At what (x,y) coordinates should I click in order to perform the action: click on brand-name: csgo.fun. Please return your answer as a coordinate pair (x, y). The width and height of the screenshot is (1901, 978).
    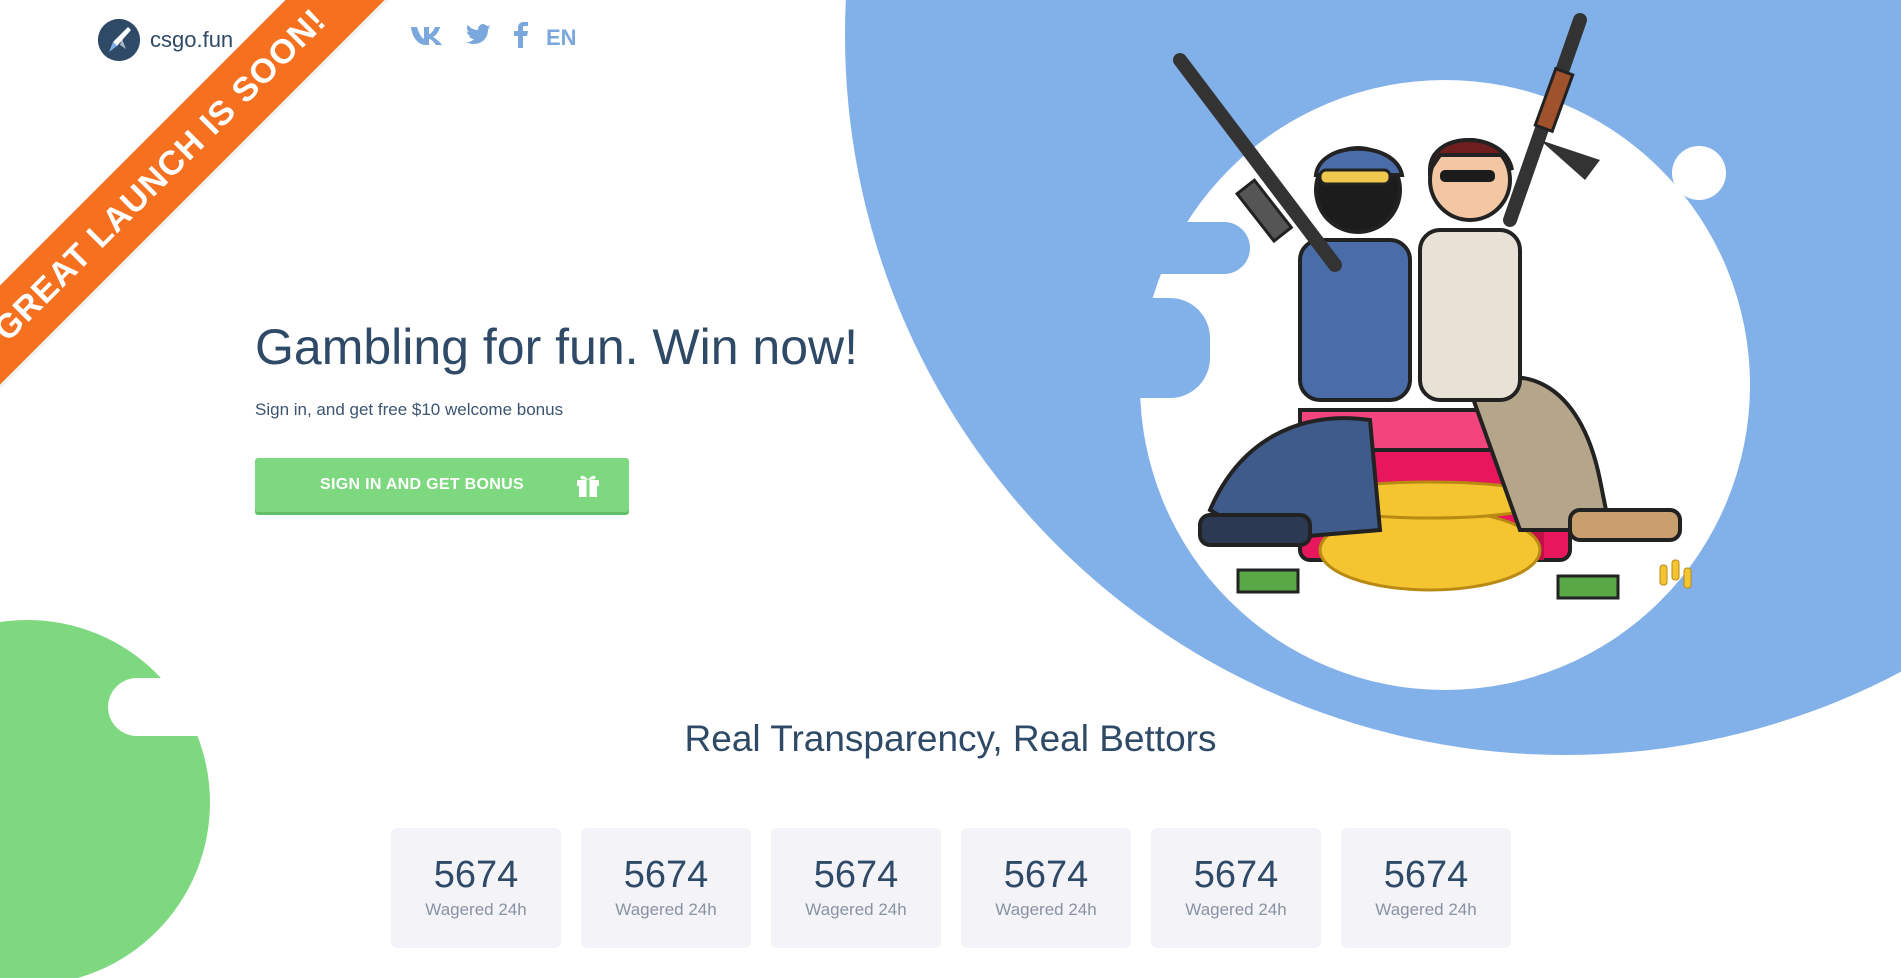
    Looking at the image, I should click on (191, 40).